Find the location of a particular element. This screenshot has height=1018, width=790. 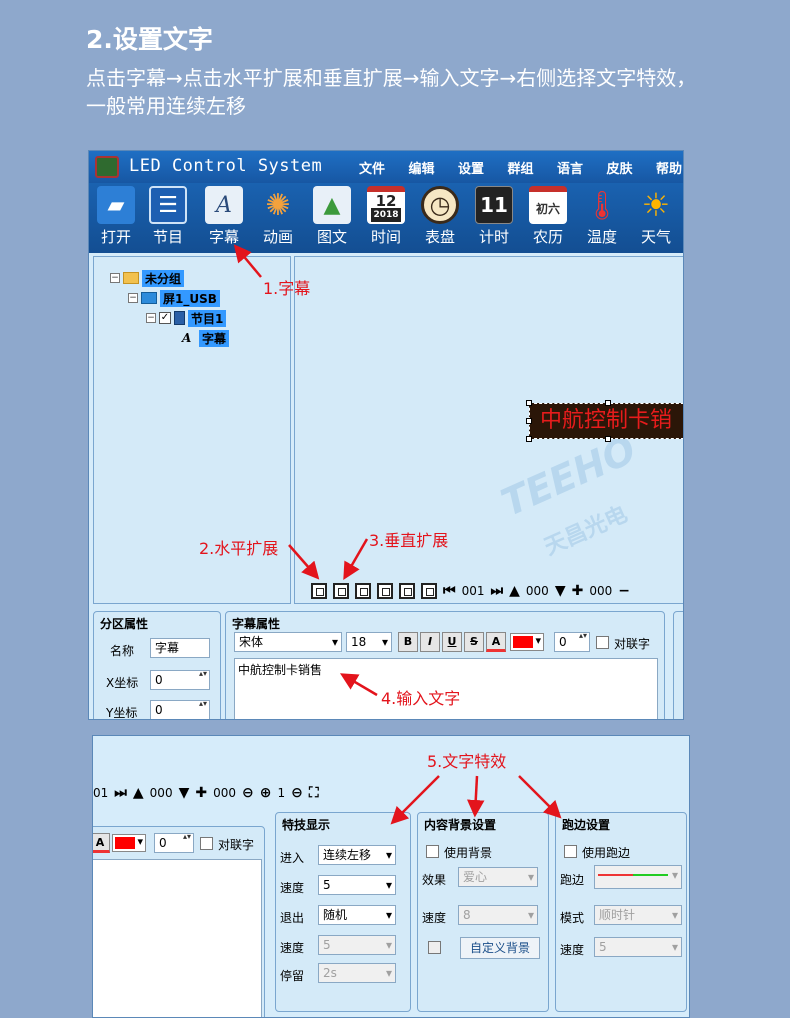

border-speed-select: 5 is located at coordinates (638, 947).